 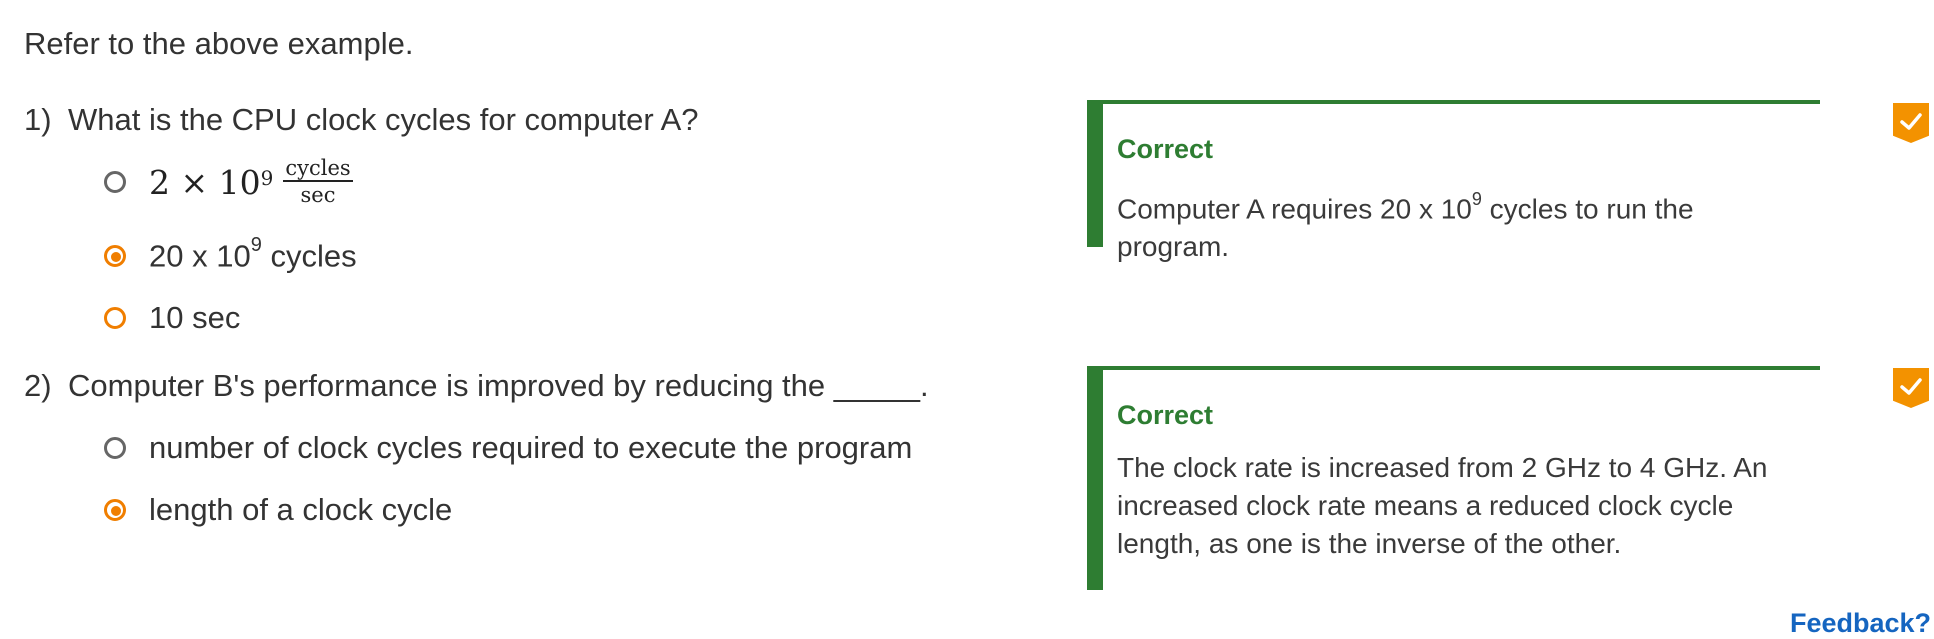 What do you see at coordinates (301, 509) in the screenshot?
I see `option-label: length of a clock cycle` at bounding box center [301, 509].